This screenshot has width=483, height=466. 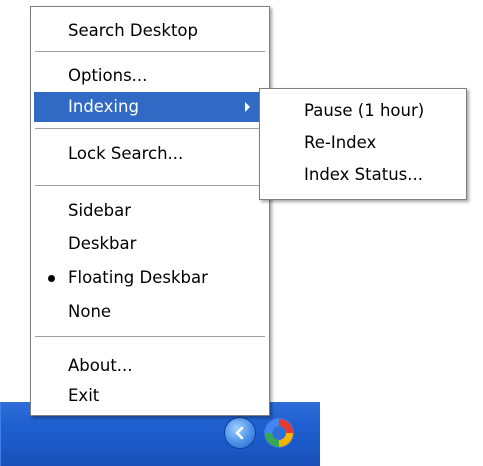 I want to click on menu-item-search-desktop: Search Desktop, so click(x=150, y=31).